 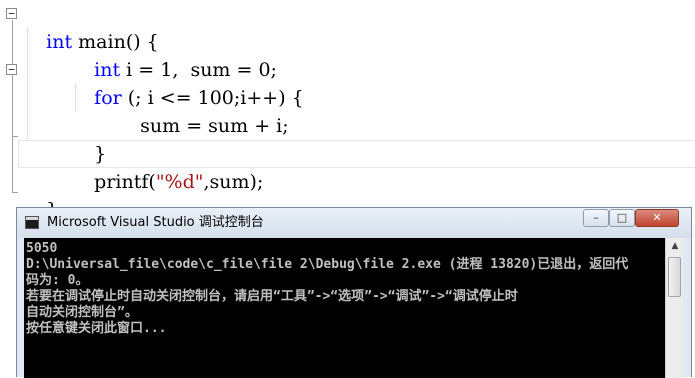 What do you see at coordinates (202, 110) in the screenshot?
I see `code-line-4: sum = sum + i;` at bounding box center [202, 110].